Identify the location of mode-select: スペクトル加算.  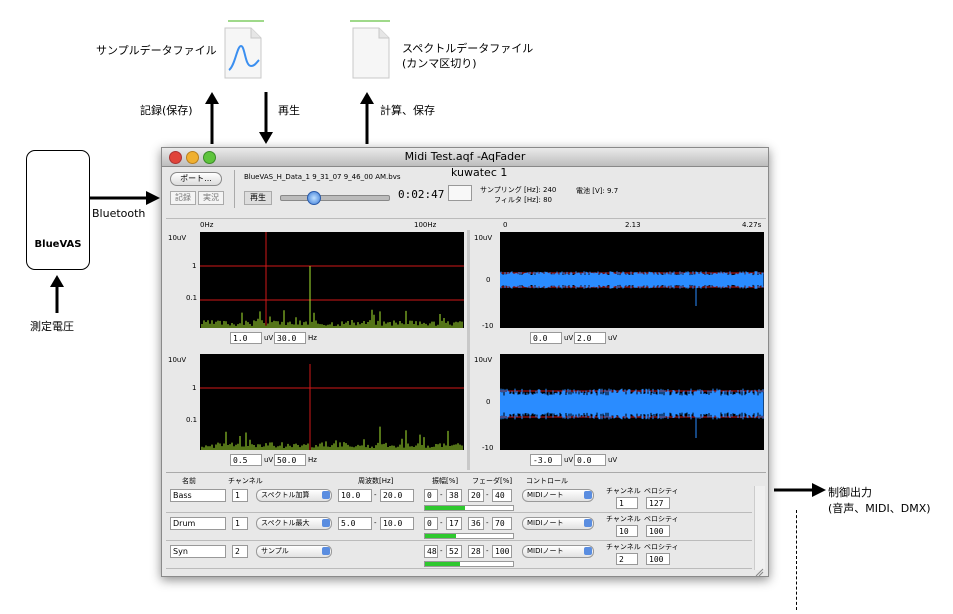
(294, 495).